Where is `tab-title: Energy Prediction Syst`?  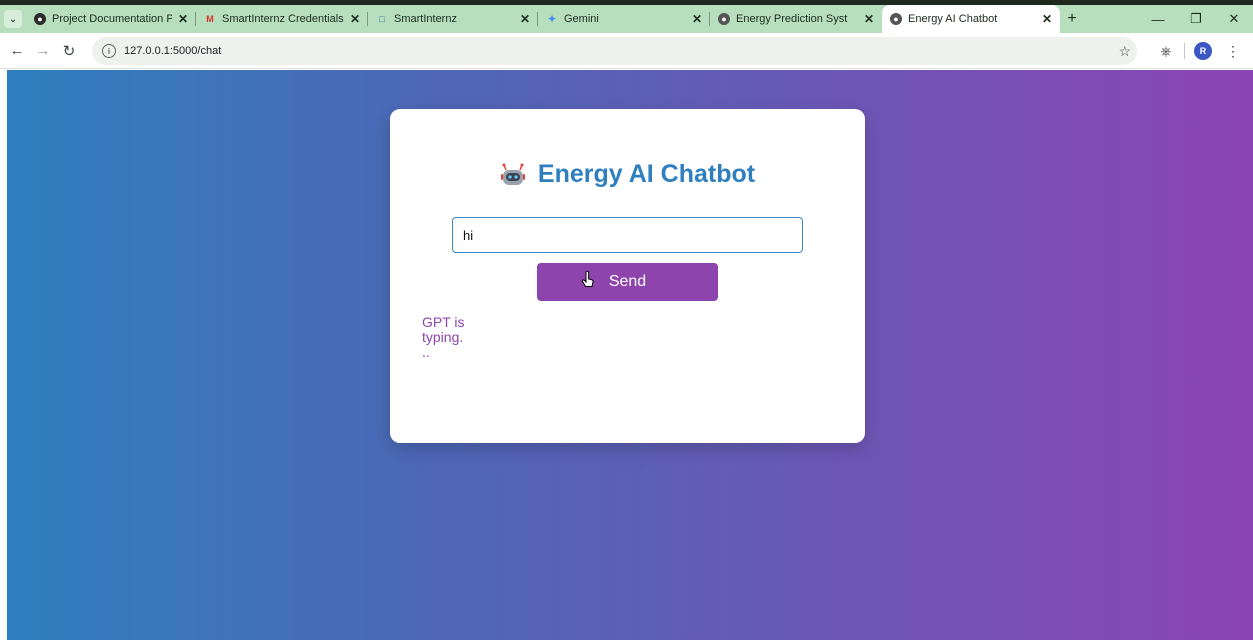 tab-title: Energy Prediction Syst is located at coordinates (792, 19).